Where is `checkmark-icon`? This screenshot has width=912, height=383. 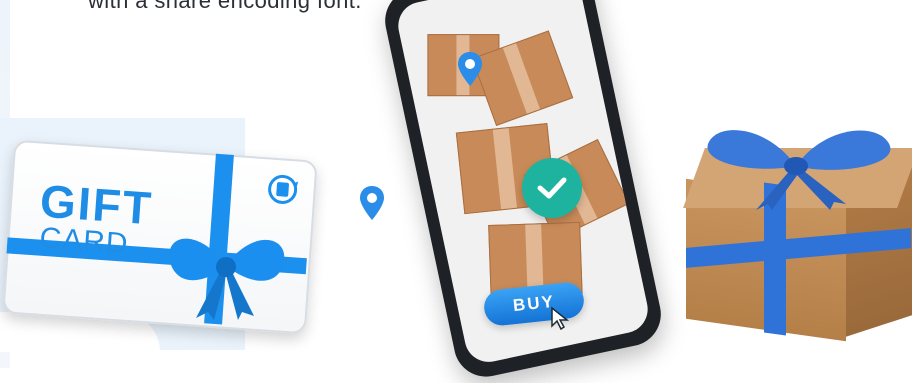
checkmark-icon is located at coordinates (552, 188).